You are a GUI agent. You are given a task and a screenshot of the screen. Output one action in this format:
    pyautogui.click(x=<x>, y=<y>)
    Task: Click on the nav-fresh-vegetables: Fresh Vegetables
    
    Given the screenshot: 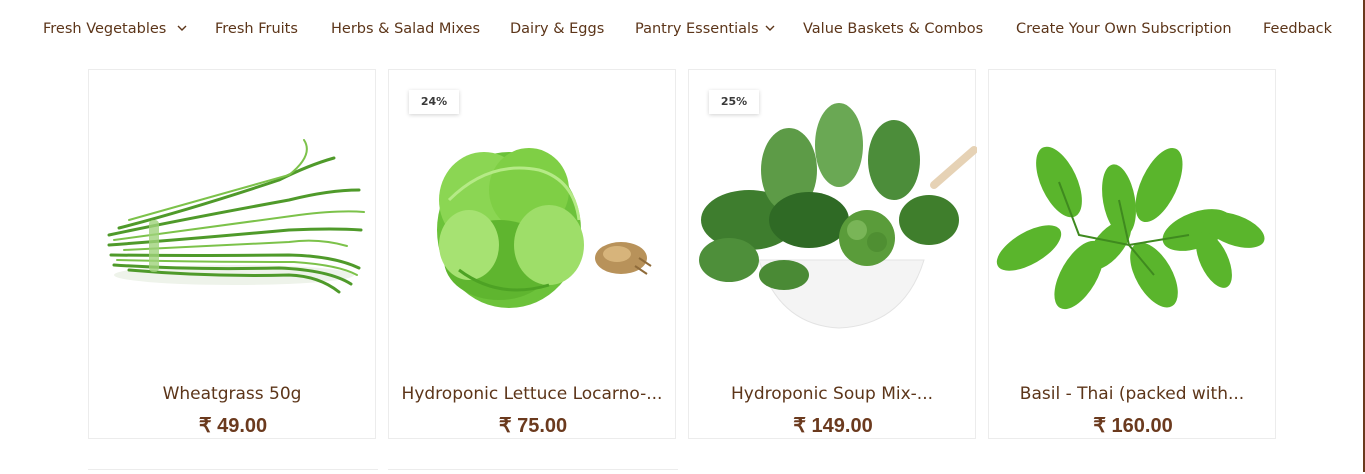 What is the action you would take?
    pyautogui.click(x=104, y=29)
    